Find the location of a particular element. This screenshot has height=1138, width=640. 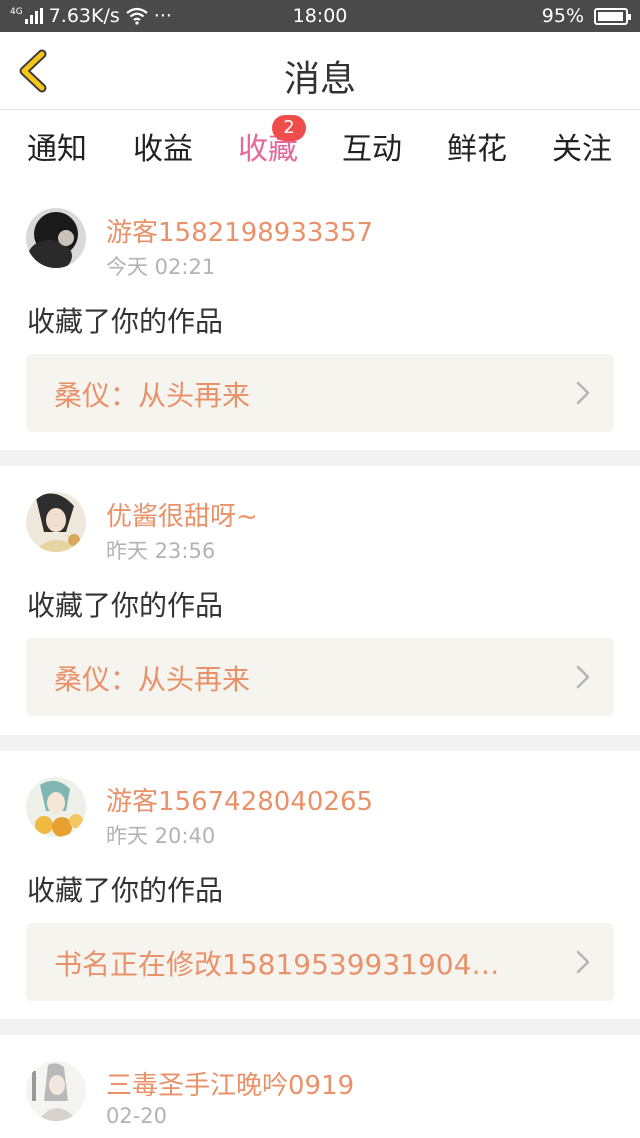

header: 消息 is located at coordinates (320, 71).